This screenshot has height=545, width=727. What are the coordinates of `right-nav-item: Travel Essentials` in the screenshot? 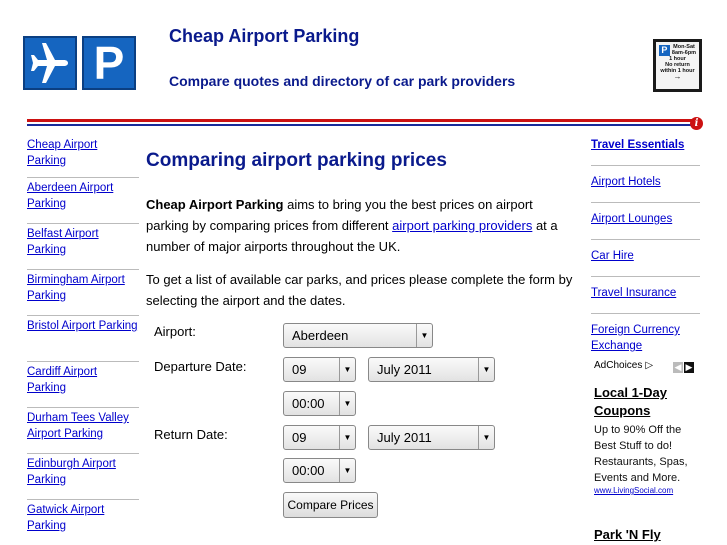 It's located at (645, 150).